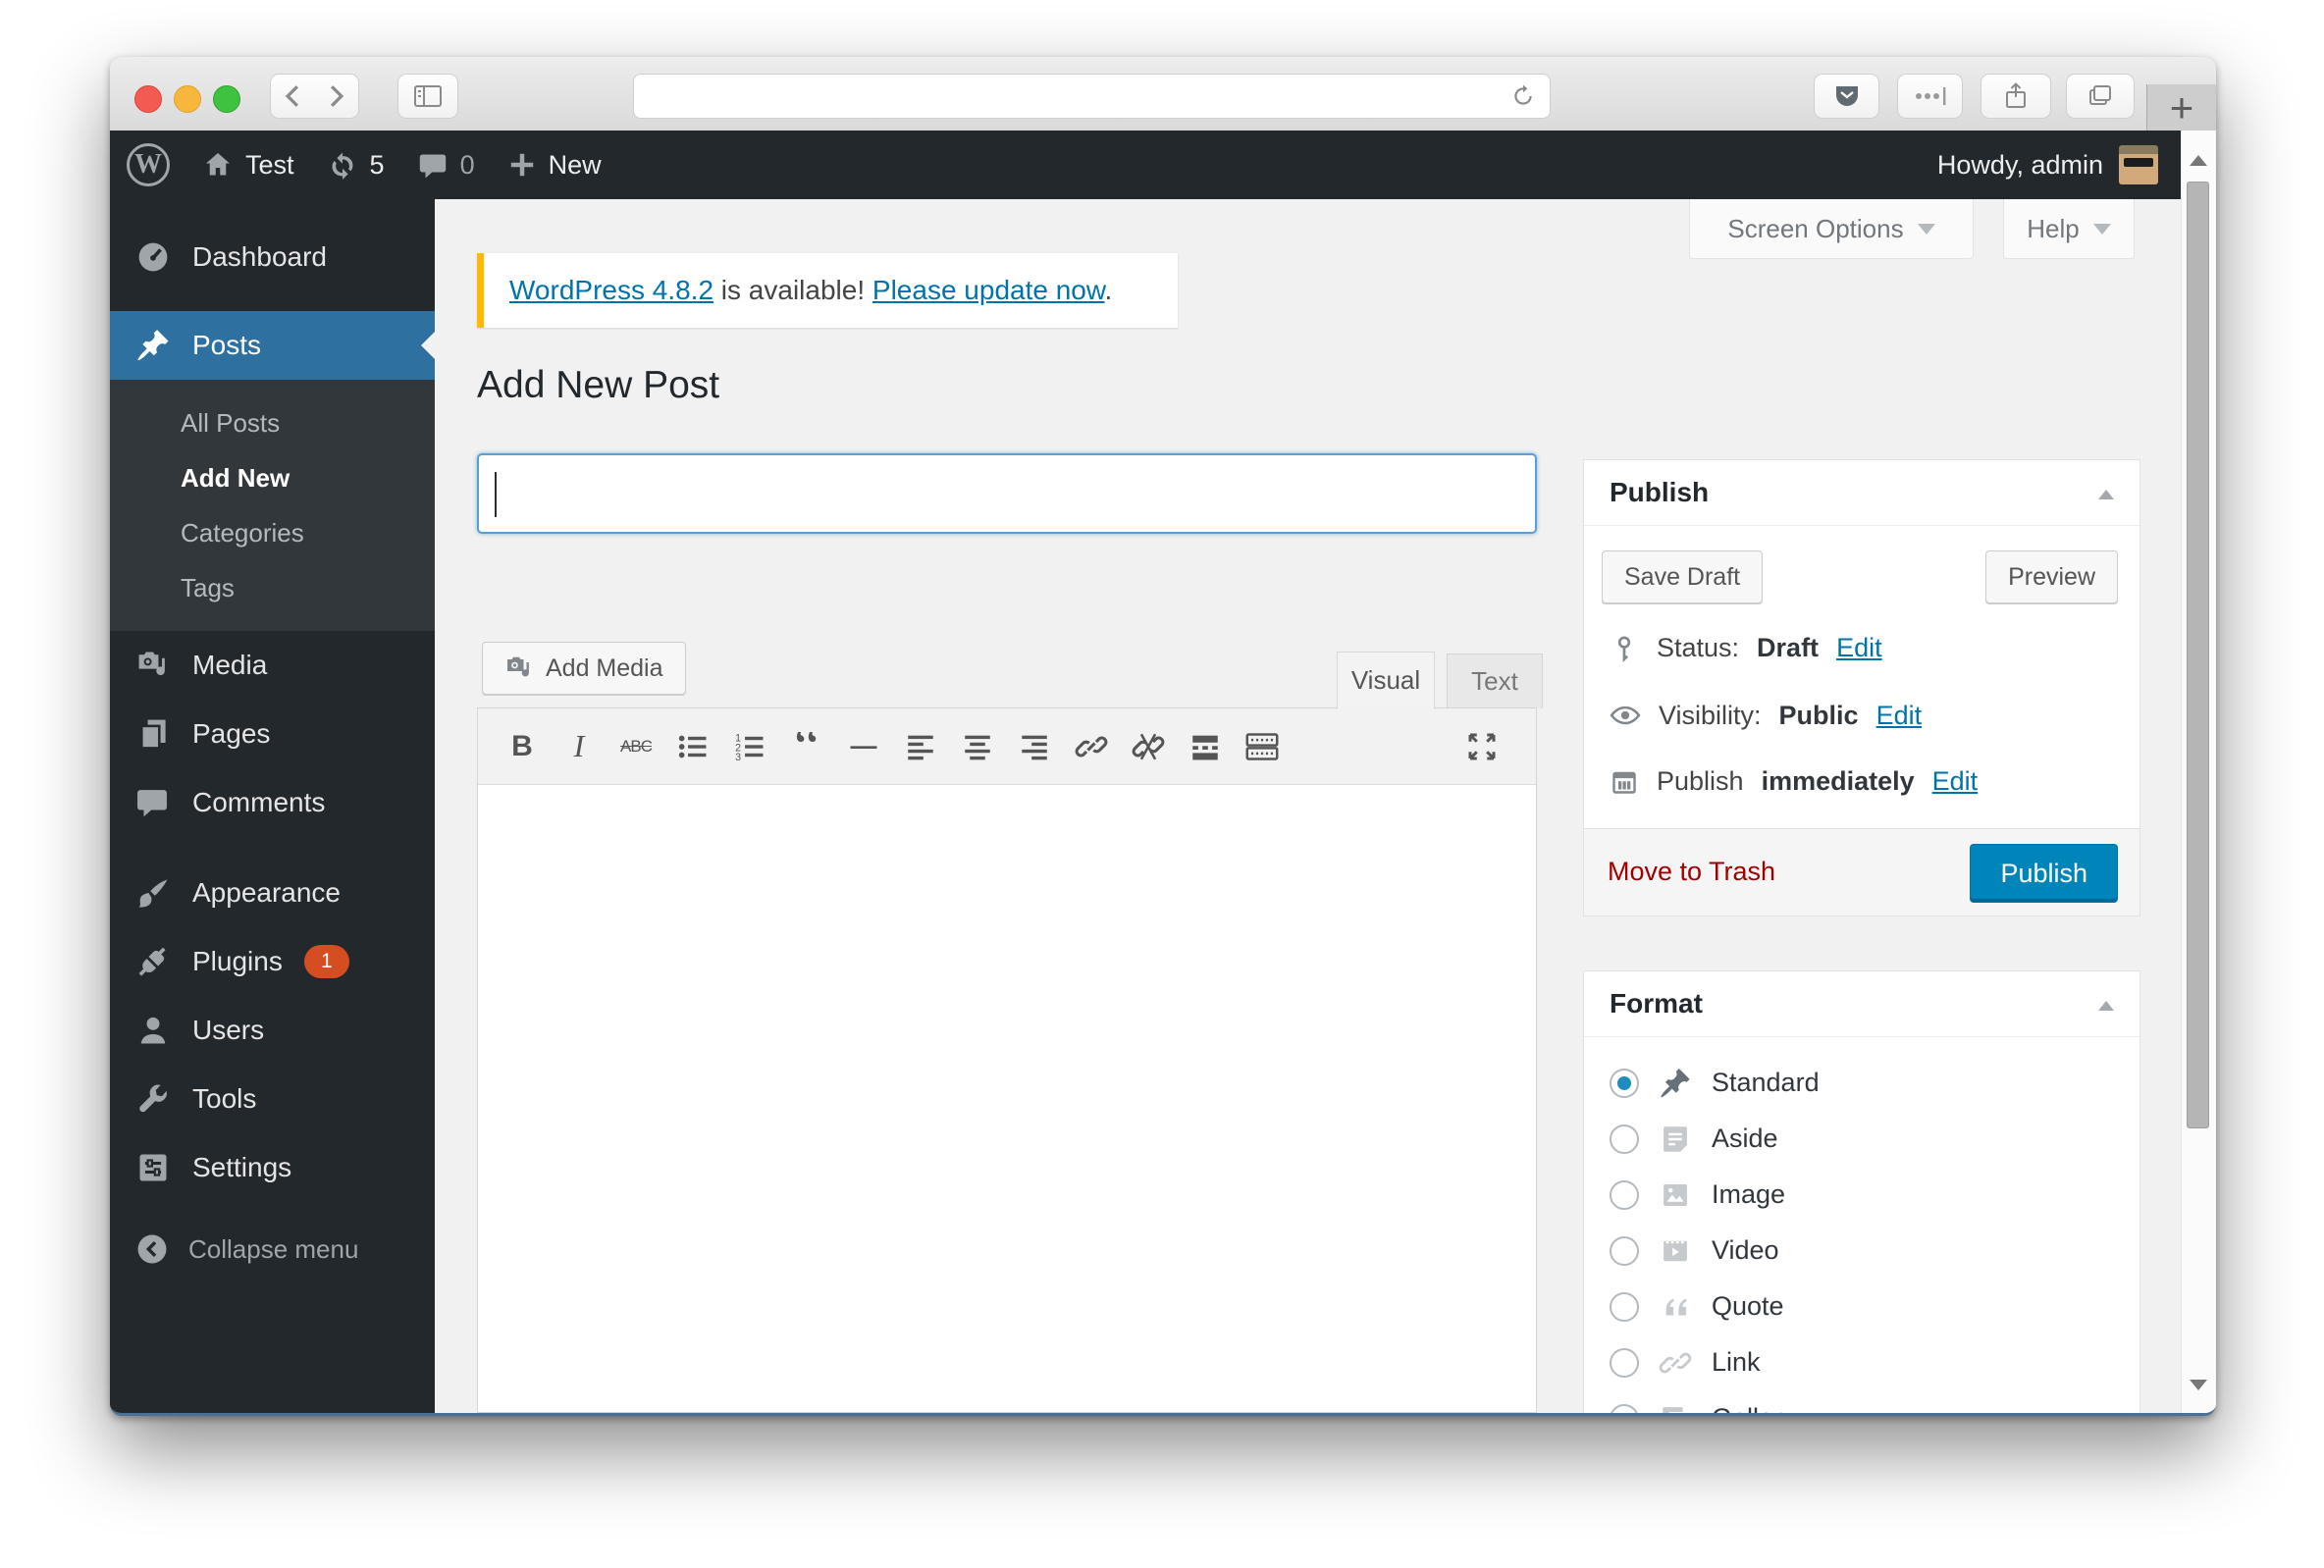  Describe the element at coordinates (1862, 1083) in the screenshot. I see `format-option-standard: Standard` at that location.